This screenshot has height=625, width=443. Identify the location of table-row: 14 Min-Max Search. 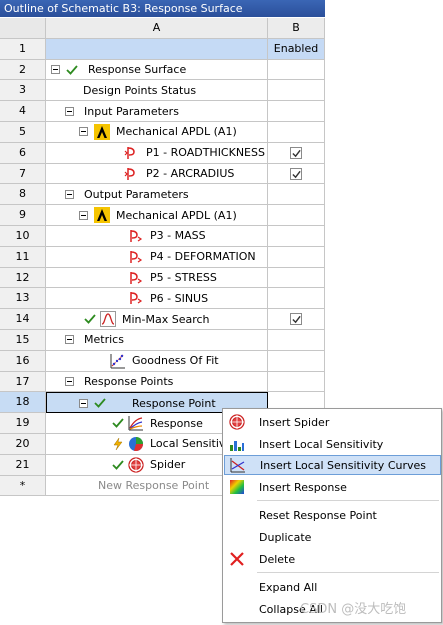
(162, 319).